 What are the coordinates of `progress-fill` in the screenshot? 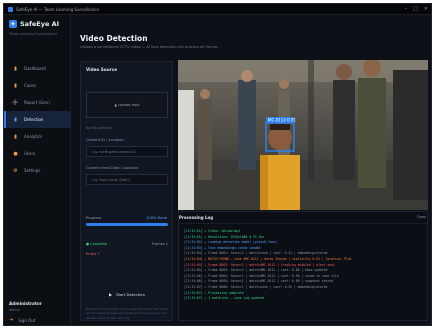 It's located at (127, 224).